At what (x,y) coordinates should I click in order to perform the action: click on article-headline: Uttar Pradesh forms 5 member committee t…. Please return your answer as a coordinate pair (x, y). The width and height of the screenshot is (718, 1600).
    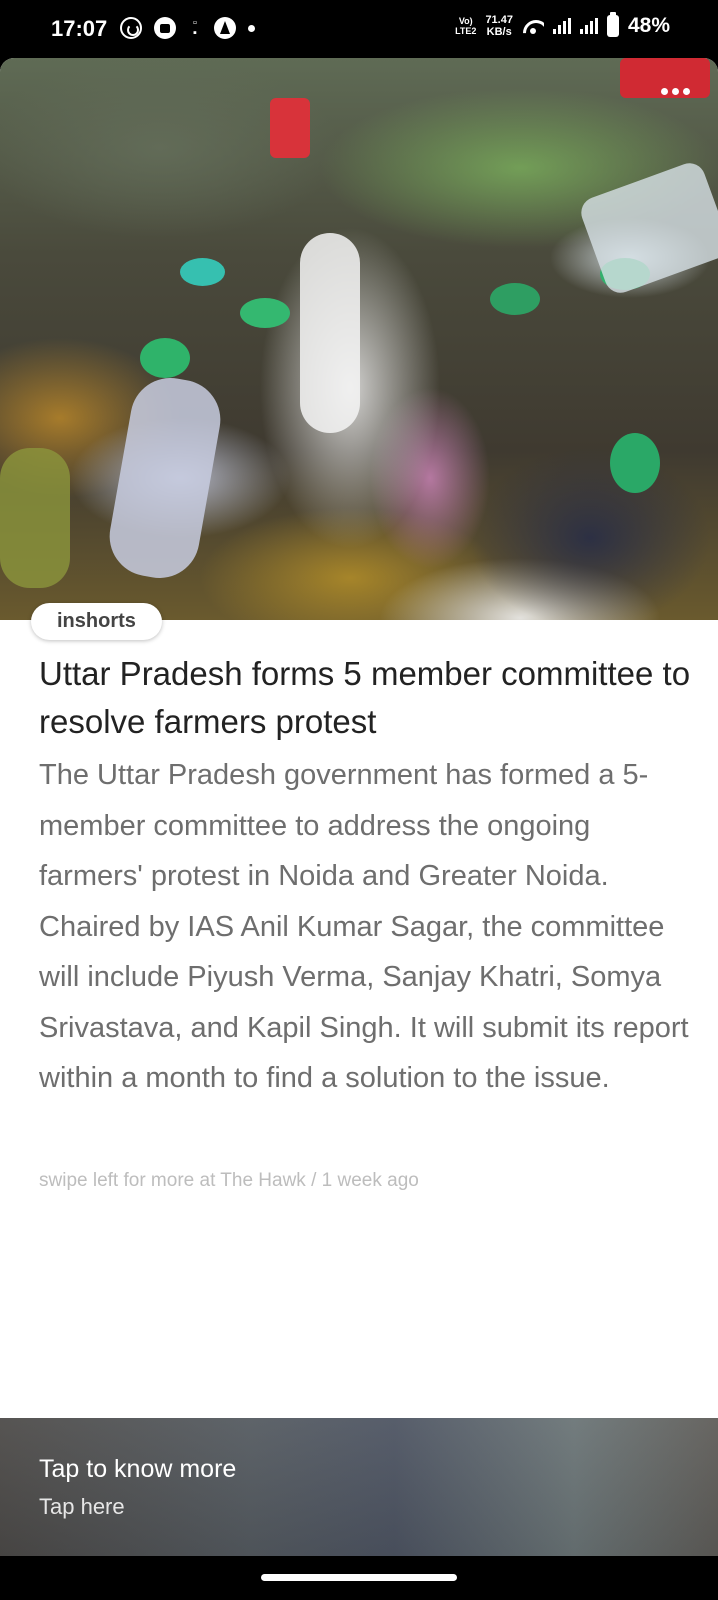
    Looking at the image, I should click on (365, 697).